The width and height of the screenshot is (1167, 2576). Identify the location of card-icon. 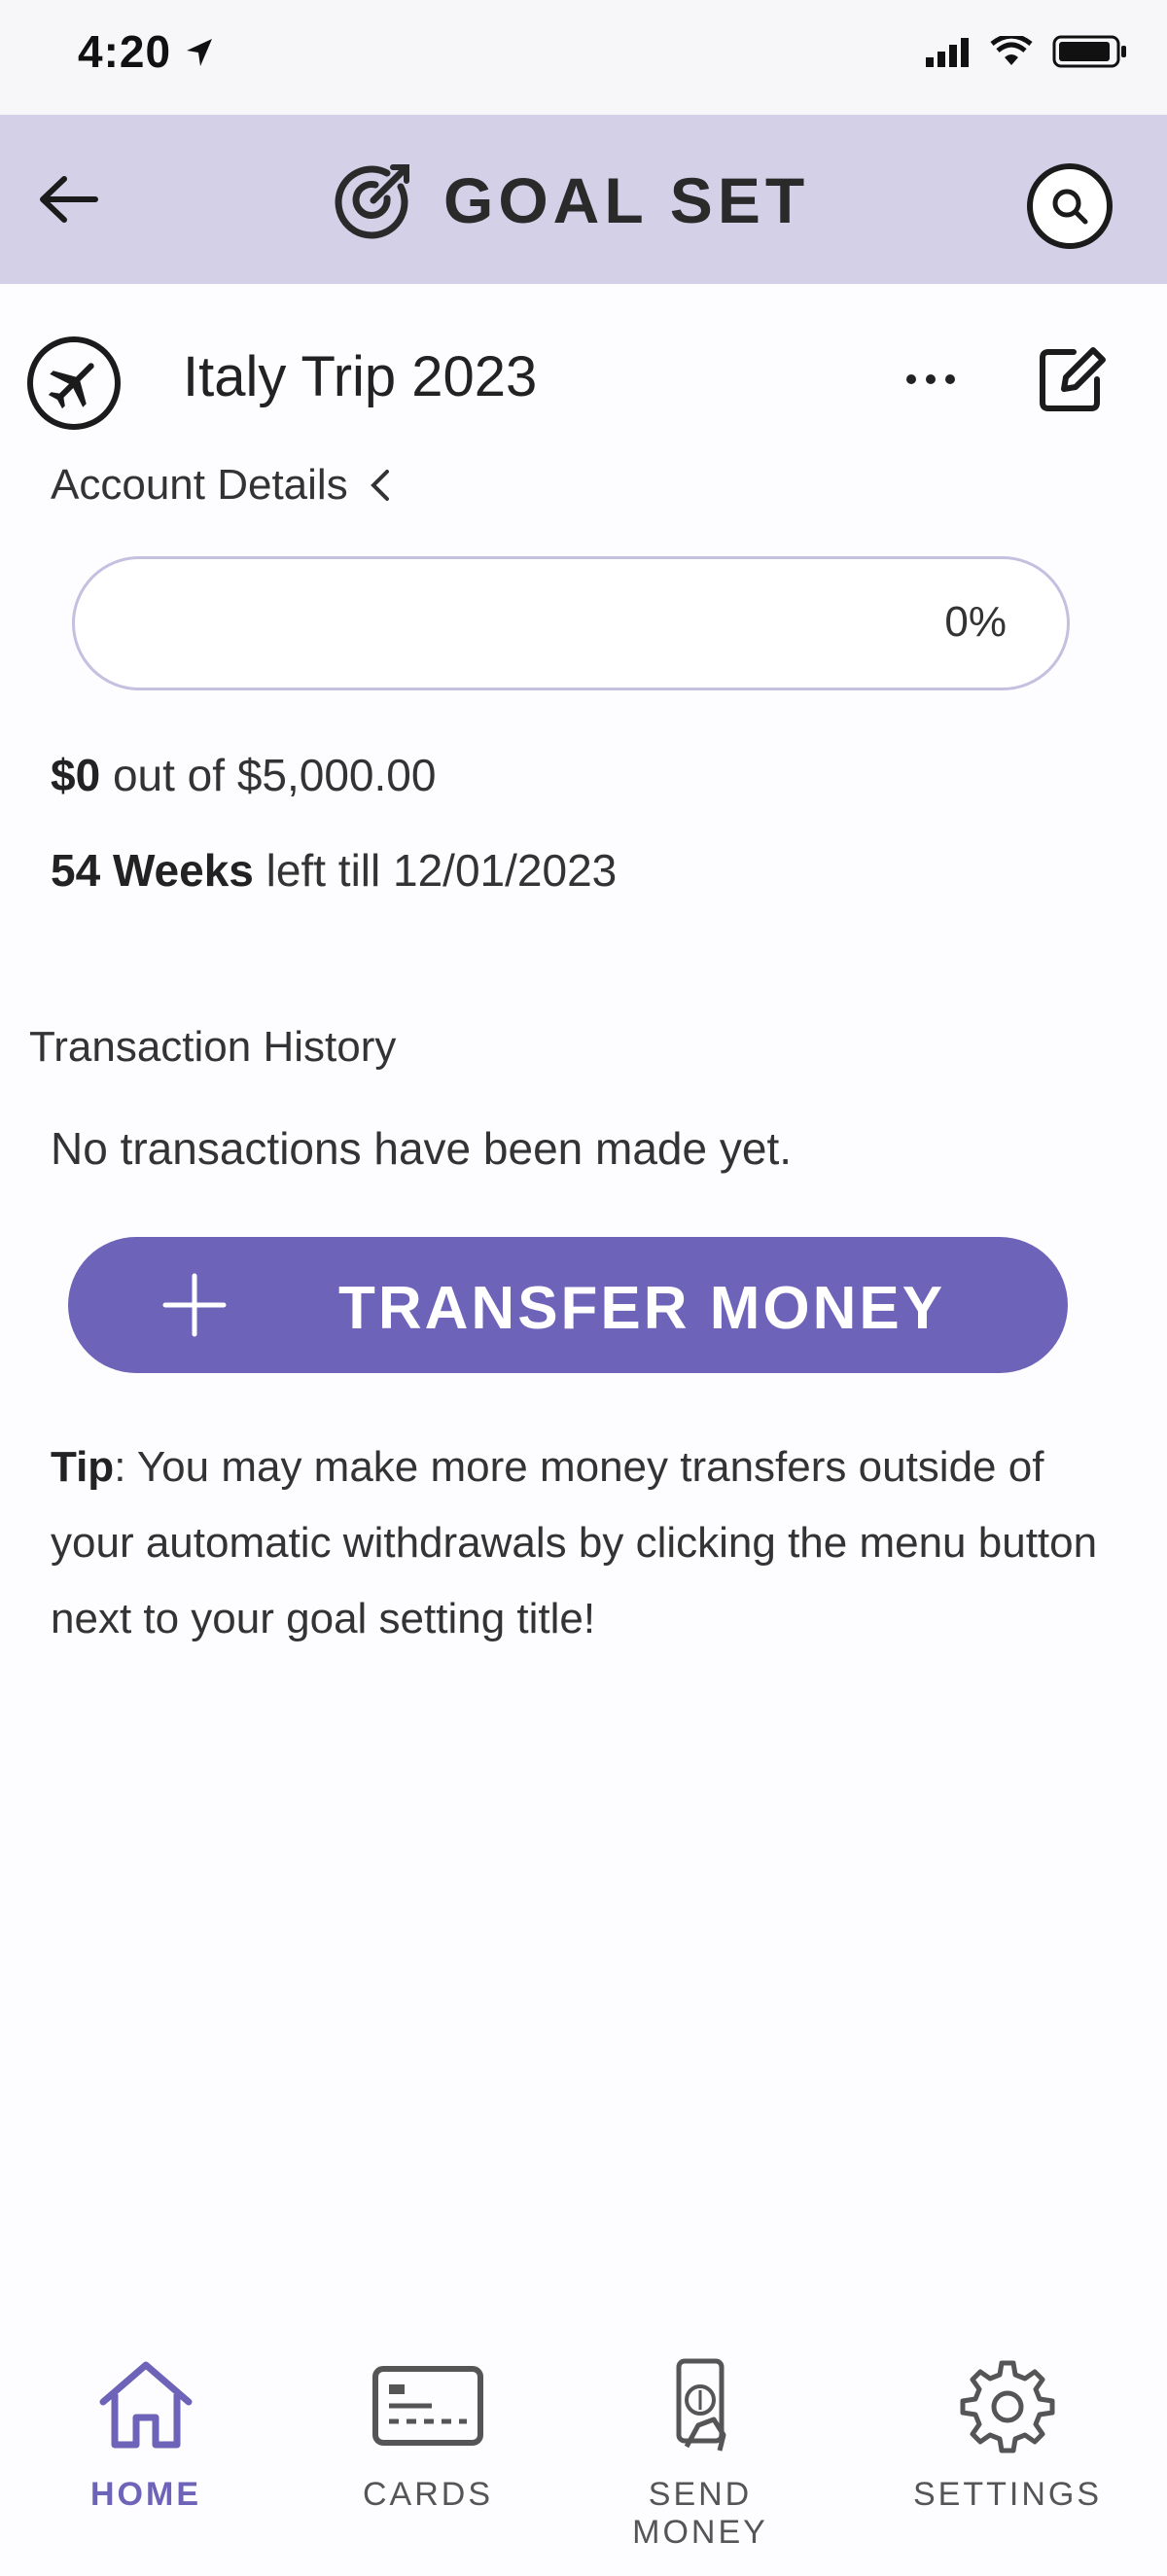
(427, 2406).